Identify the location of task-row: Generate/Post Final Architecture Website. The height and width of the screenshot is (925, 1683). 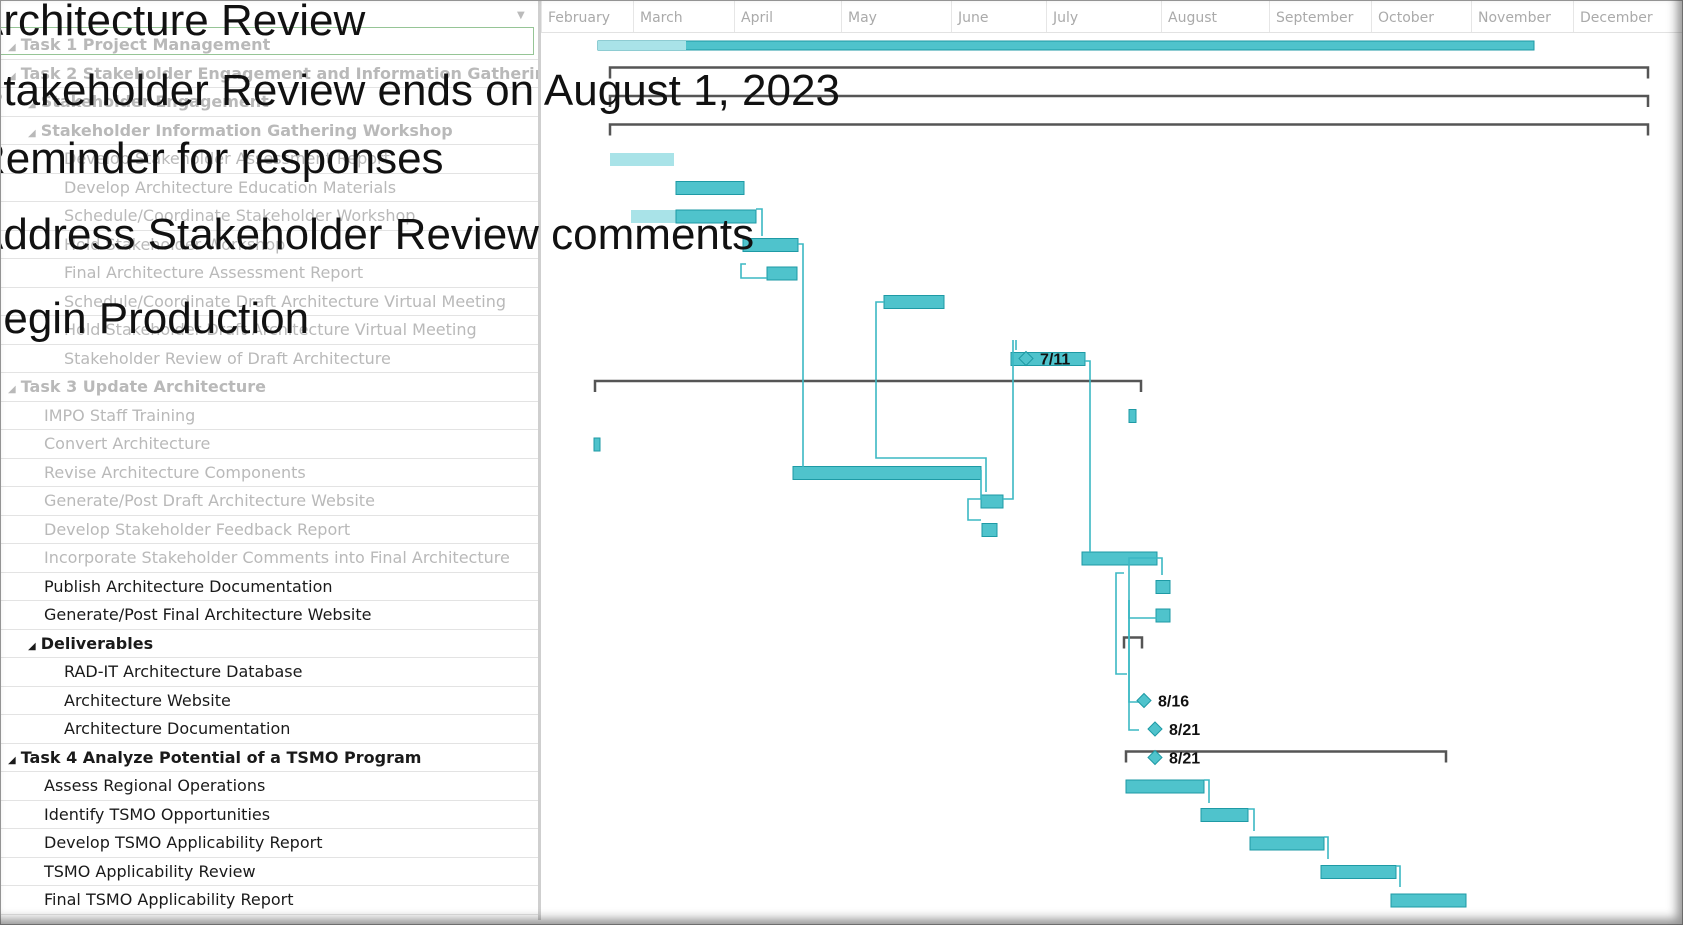
(269, 615).